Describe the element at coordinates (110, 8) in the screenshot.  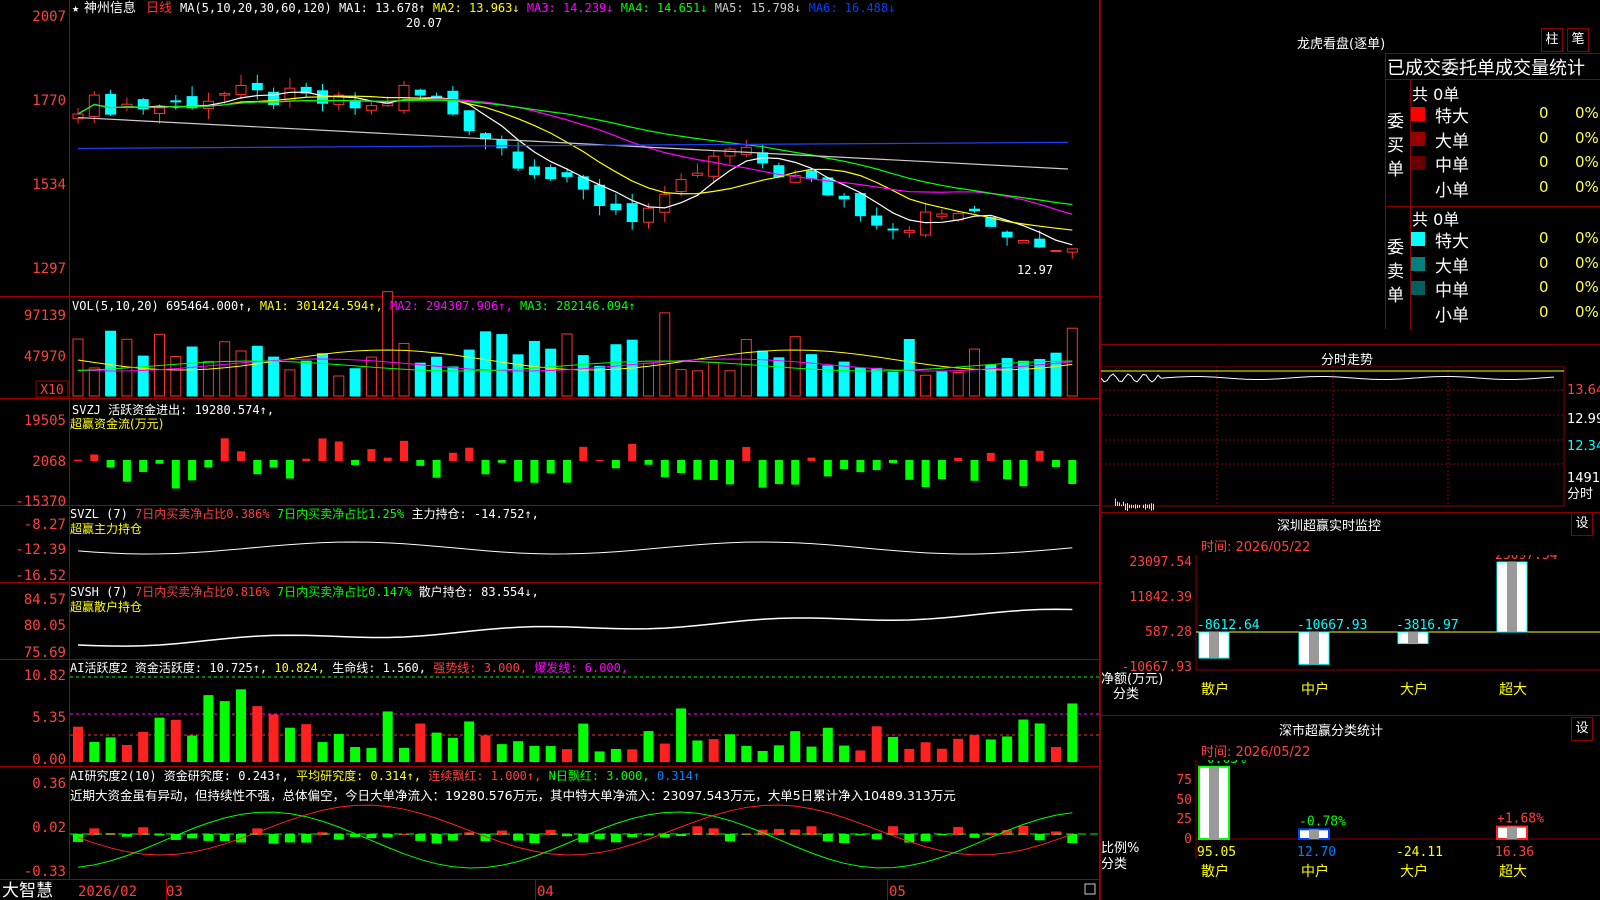
I see `stock-name: 神州信息` at that location.